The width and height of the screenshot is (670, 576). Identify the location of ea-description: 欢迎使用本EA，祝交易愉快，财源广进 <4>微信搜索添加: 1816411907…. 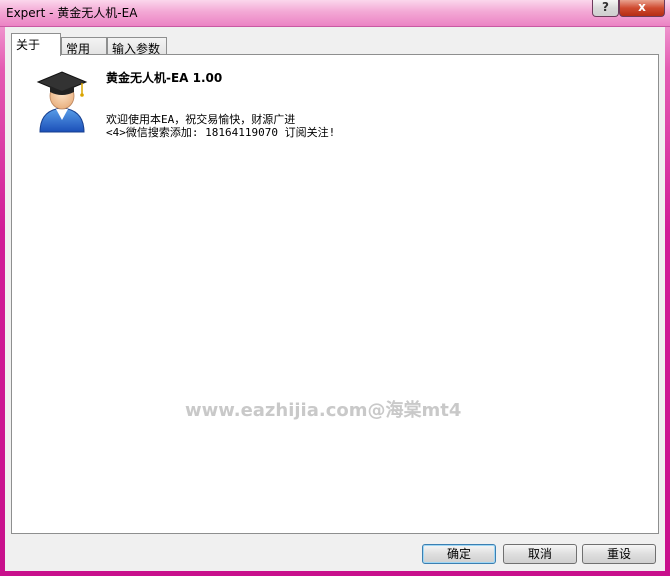
(220, 126).